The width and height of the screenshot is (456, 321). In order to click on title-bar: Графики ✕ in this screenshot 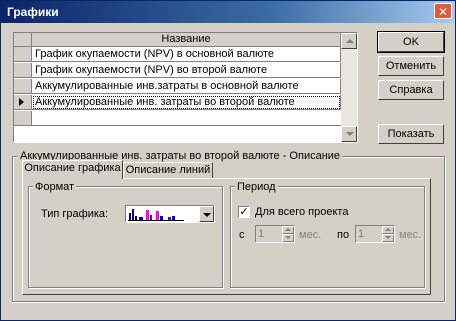, I will do `click(228, 12)`.